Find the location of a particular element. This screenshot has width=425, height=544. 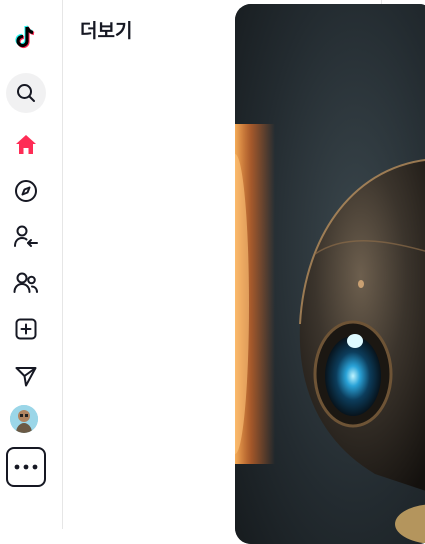

tiktok-logo is located at coordinates (26, 38).